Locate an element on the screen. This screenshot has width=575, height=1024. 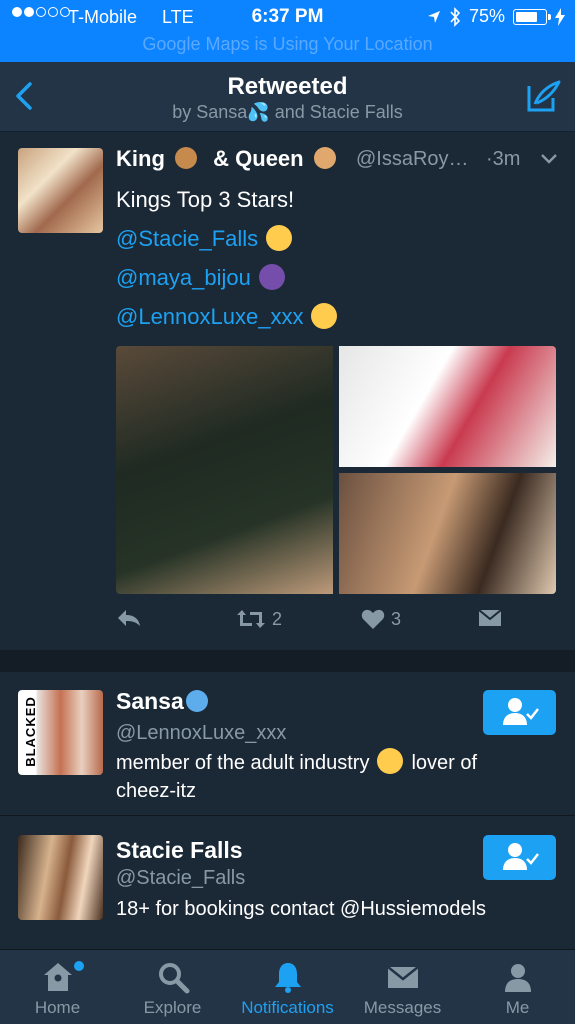
avatar-watermark: BLACKED is located at coordinates (30, 731).